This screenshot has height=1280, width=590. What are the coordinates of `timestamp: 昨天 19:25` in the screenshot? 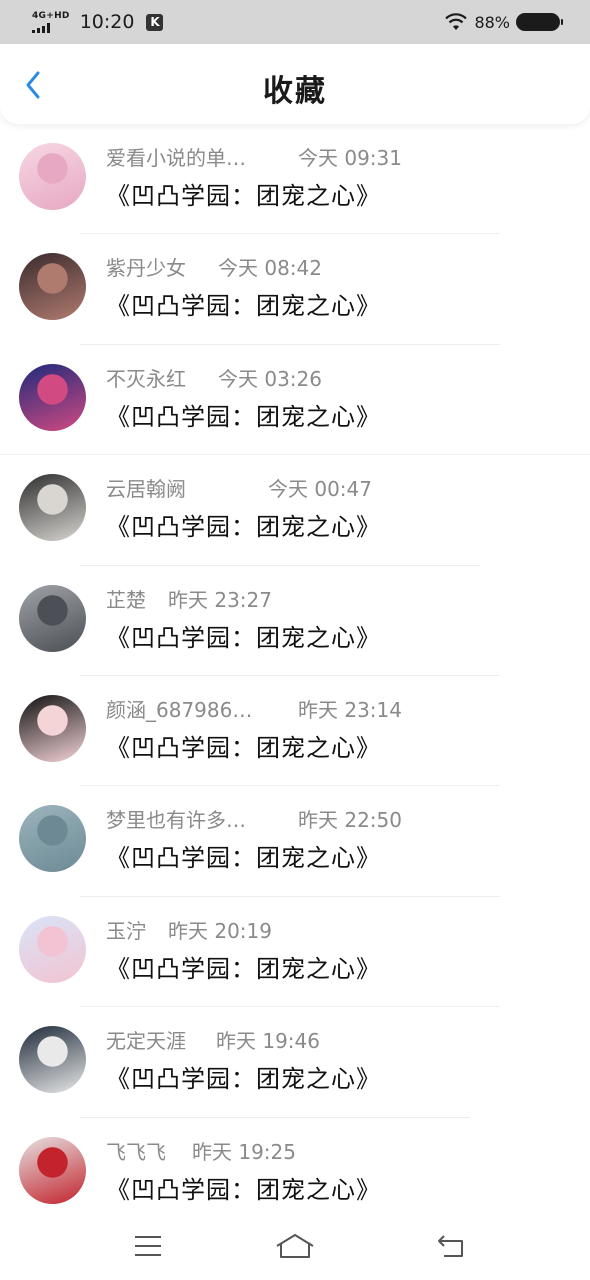 It's located at (244, 1151).